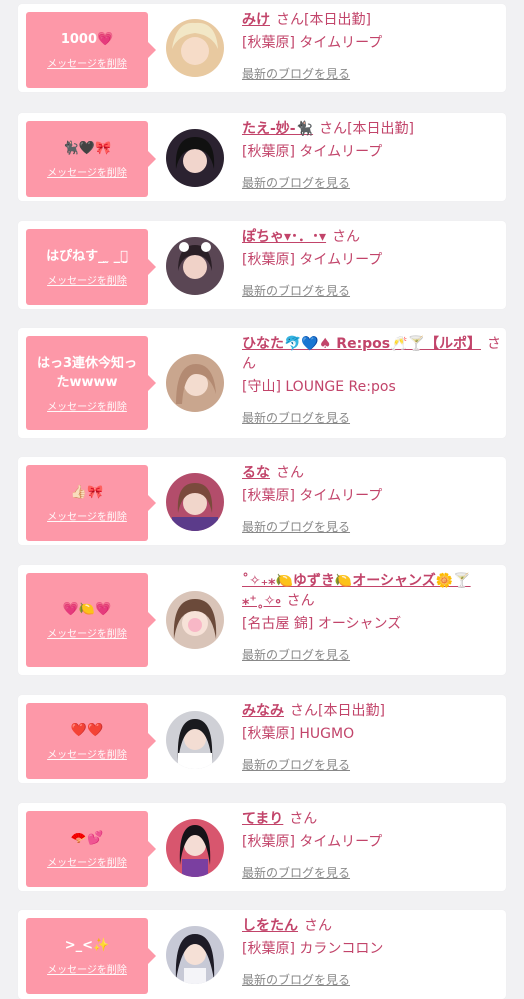  I want to click on cast-name-link: ˚✧₊⁎🍋ゆずき🍋オーシャンズ🌼🍸⁎⁺˳✧༚, so click(356, 591).